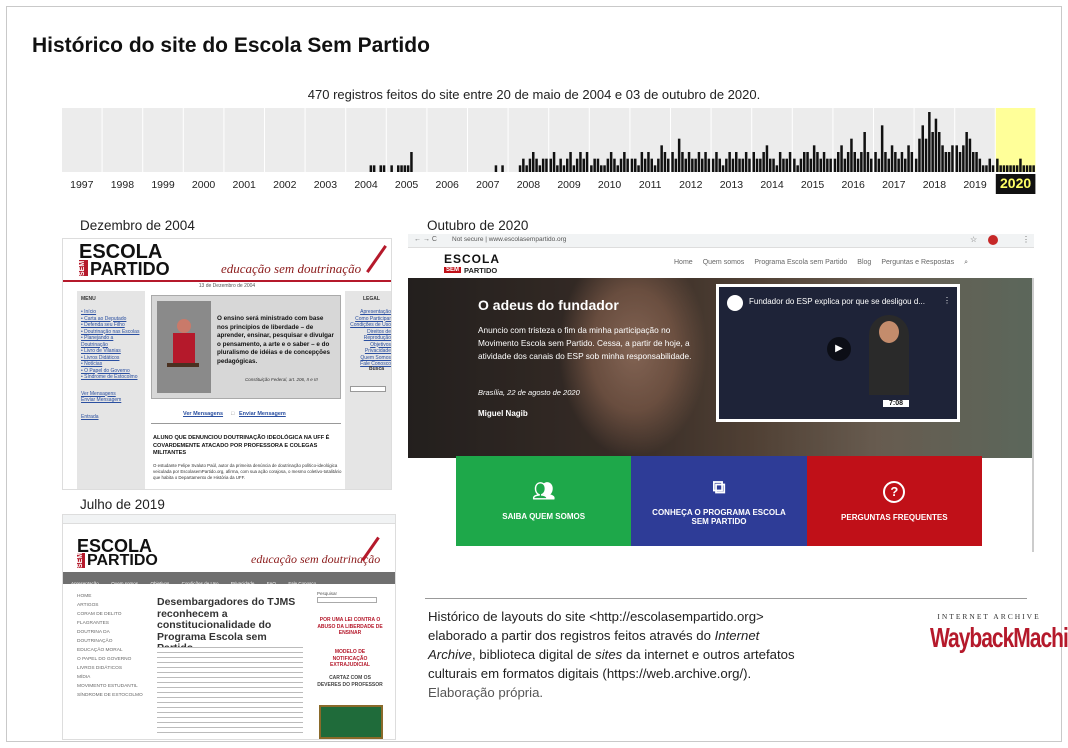  What do you see at coordinates (488, 140) in the screenshot?
I see `timeline-year-2007` at bounding box center [488, 140].